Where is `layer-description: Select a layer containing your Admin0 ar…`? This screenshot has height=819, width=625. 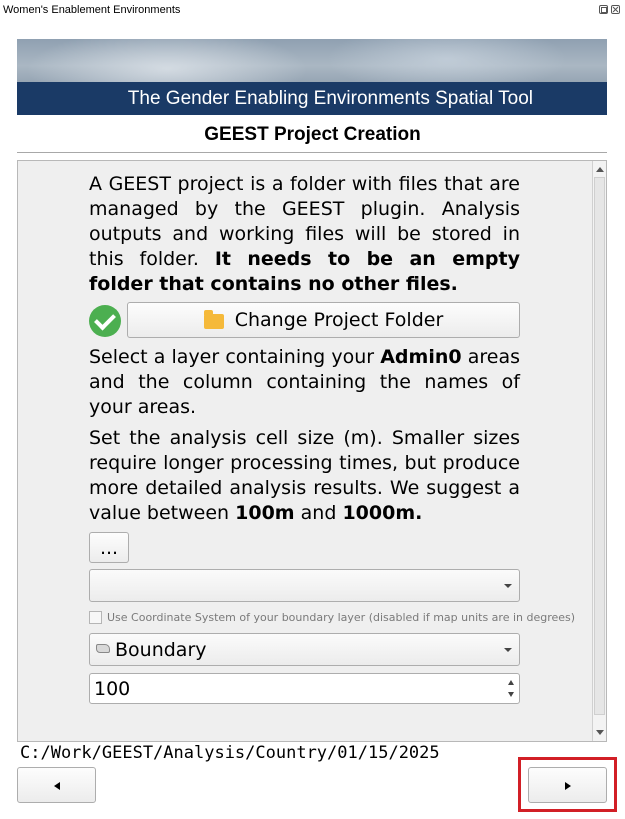 layer-description: Select a layer containing your Admin0 ar… is located at coordinates (304, 382).